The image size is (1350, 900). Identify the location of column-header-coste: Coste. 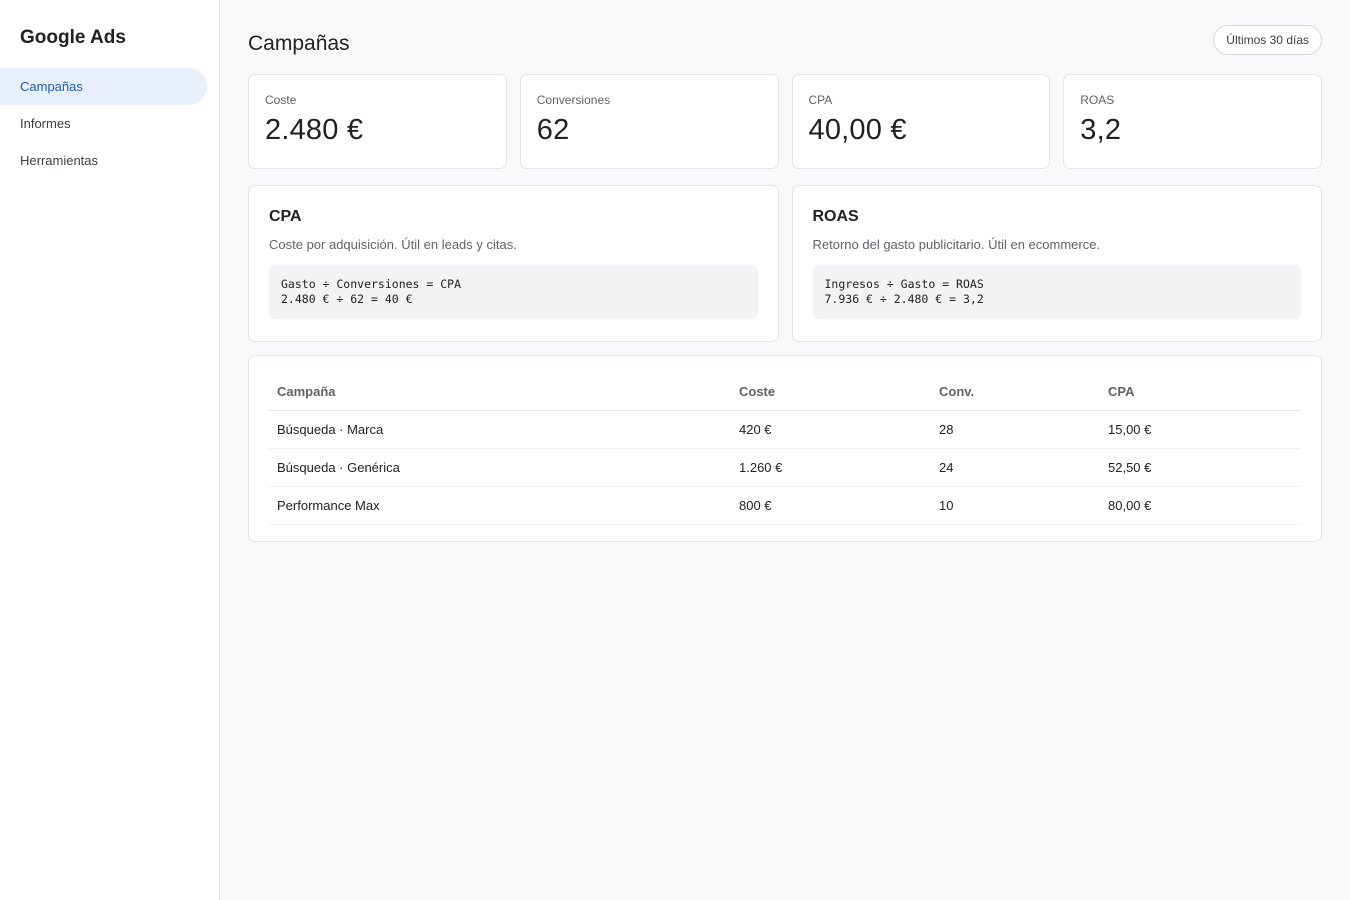
(831, 392).